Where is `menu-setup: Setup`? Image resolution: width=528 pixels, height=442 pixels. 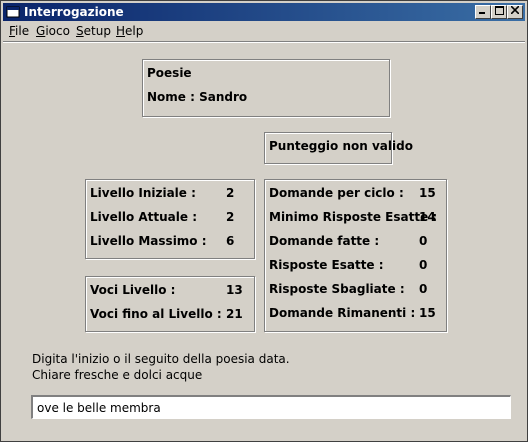 menu-setup: Setup is located at coordinates (93, 31).